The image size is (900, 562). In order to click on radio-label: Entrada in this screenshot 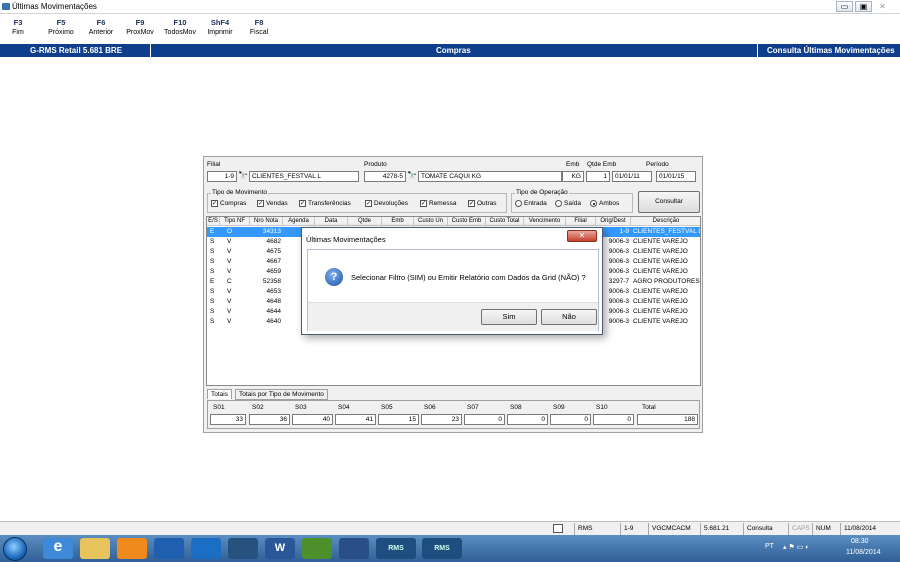, I will do `click(535, 204)`.